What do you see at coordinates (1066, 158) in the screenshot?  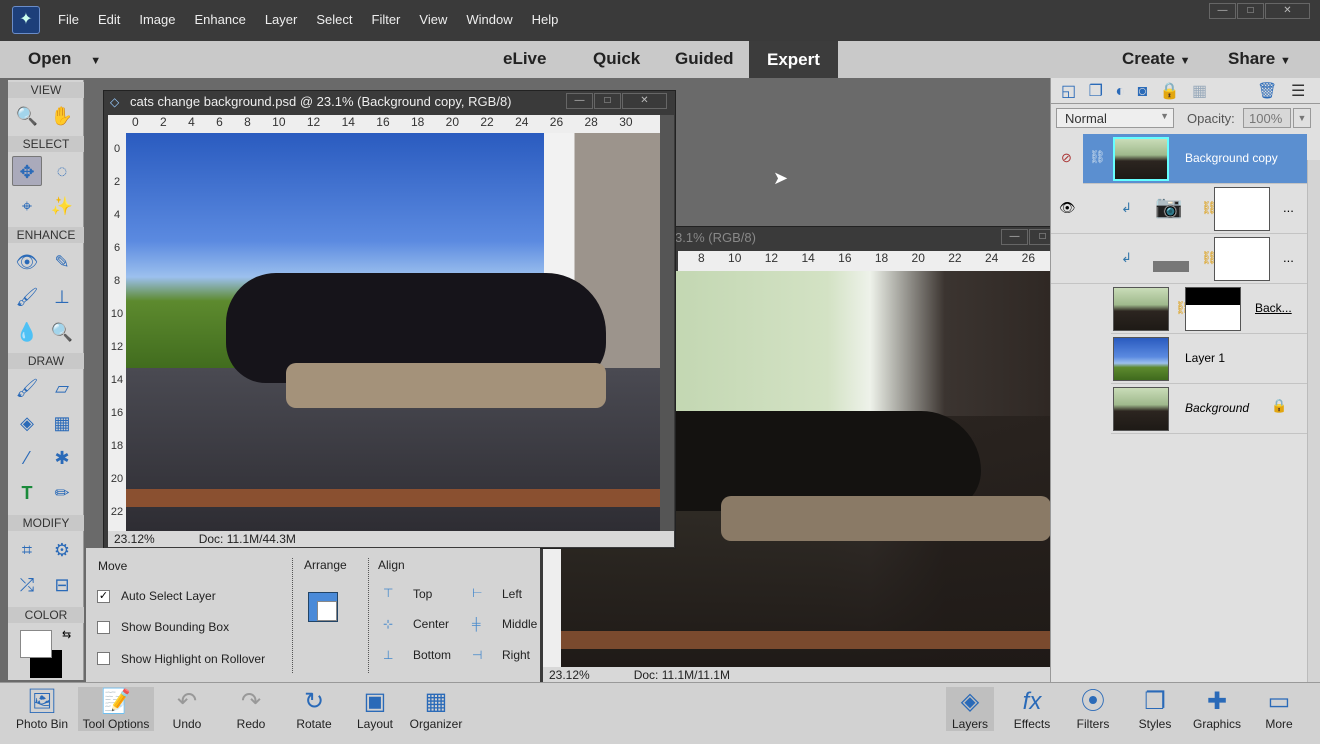 I see `visibility-off-icon: ⊘` at bounding box center [1066, 158].